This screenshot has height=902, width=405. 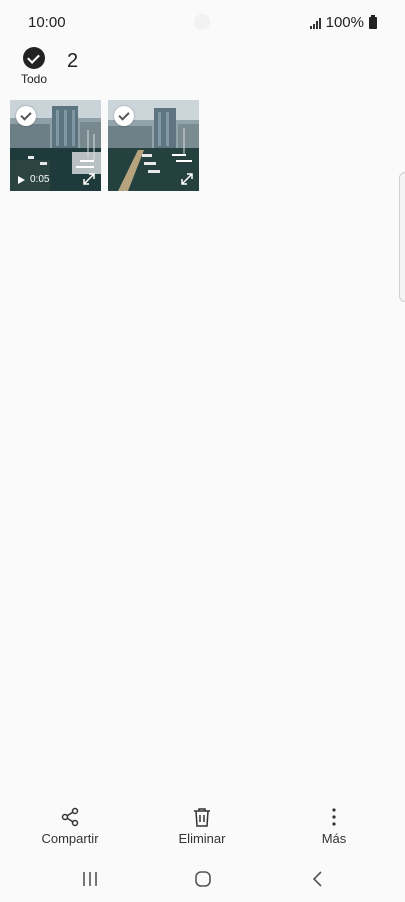 I want to click on trash-icon, so click(x=202, y=817).